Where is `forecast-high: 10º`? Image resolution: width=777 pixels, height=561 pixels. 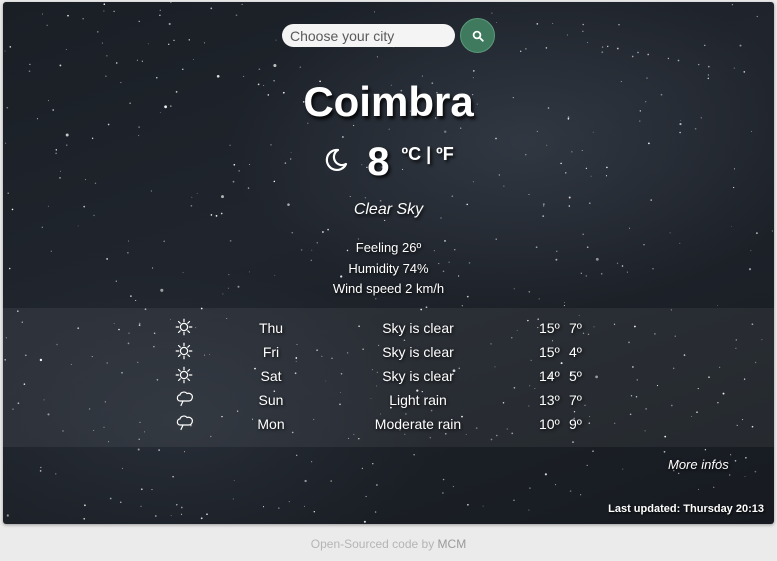
forecast-high: 10º is located at coordinates (549, 424).